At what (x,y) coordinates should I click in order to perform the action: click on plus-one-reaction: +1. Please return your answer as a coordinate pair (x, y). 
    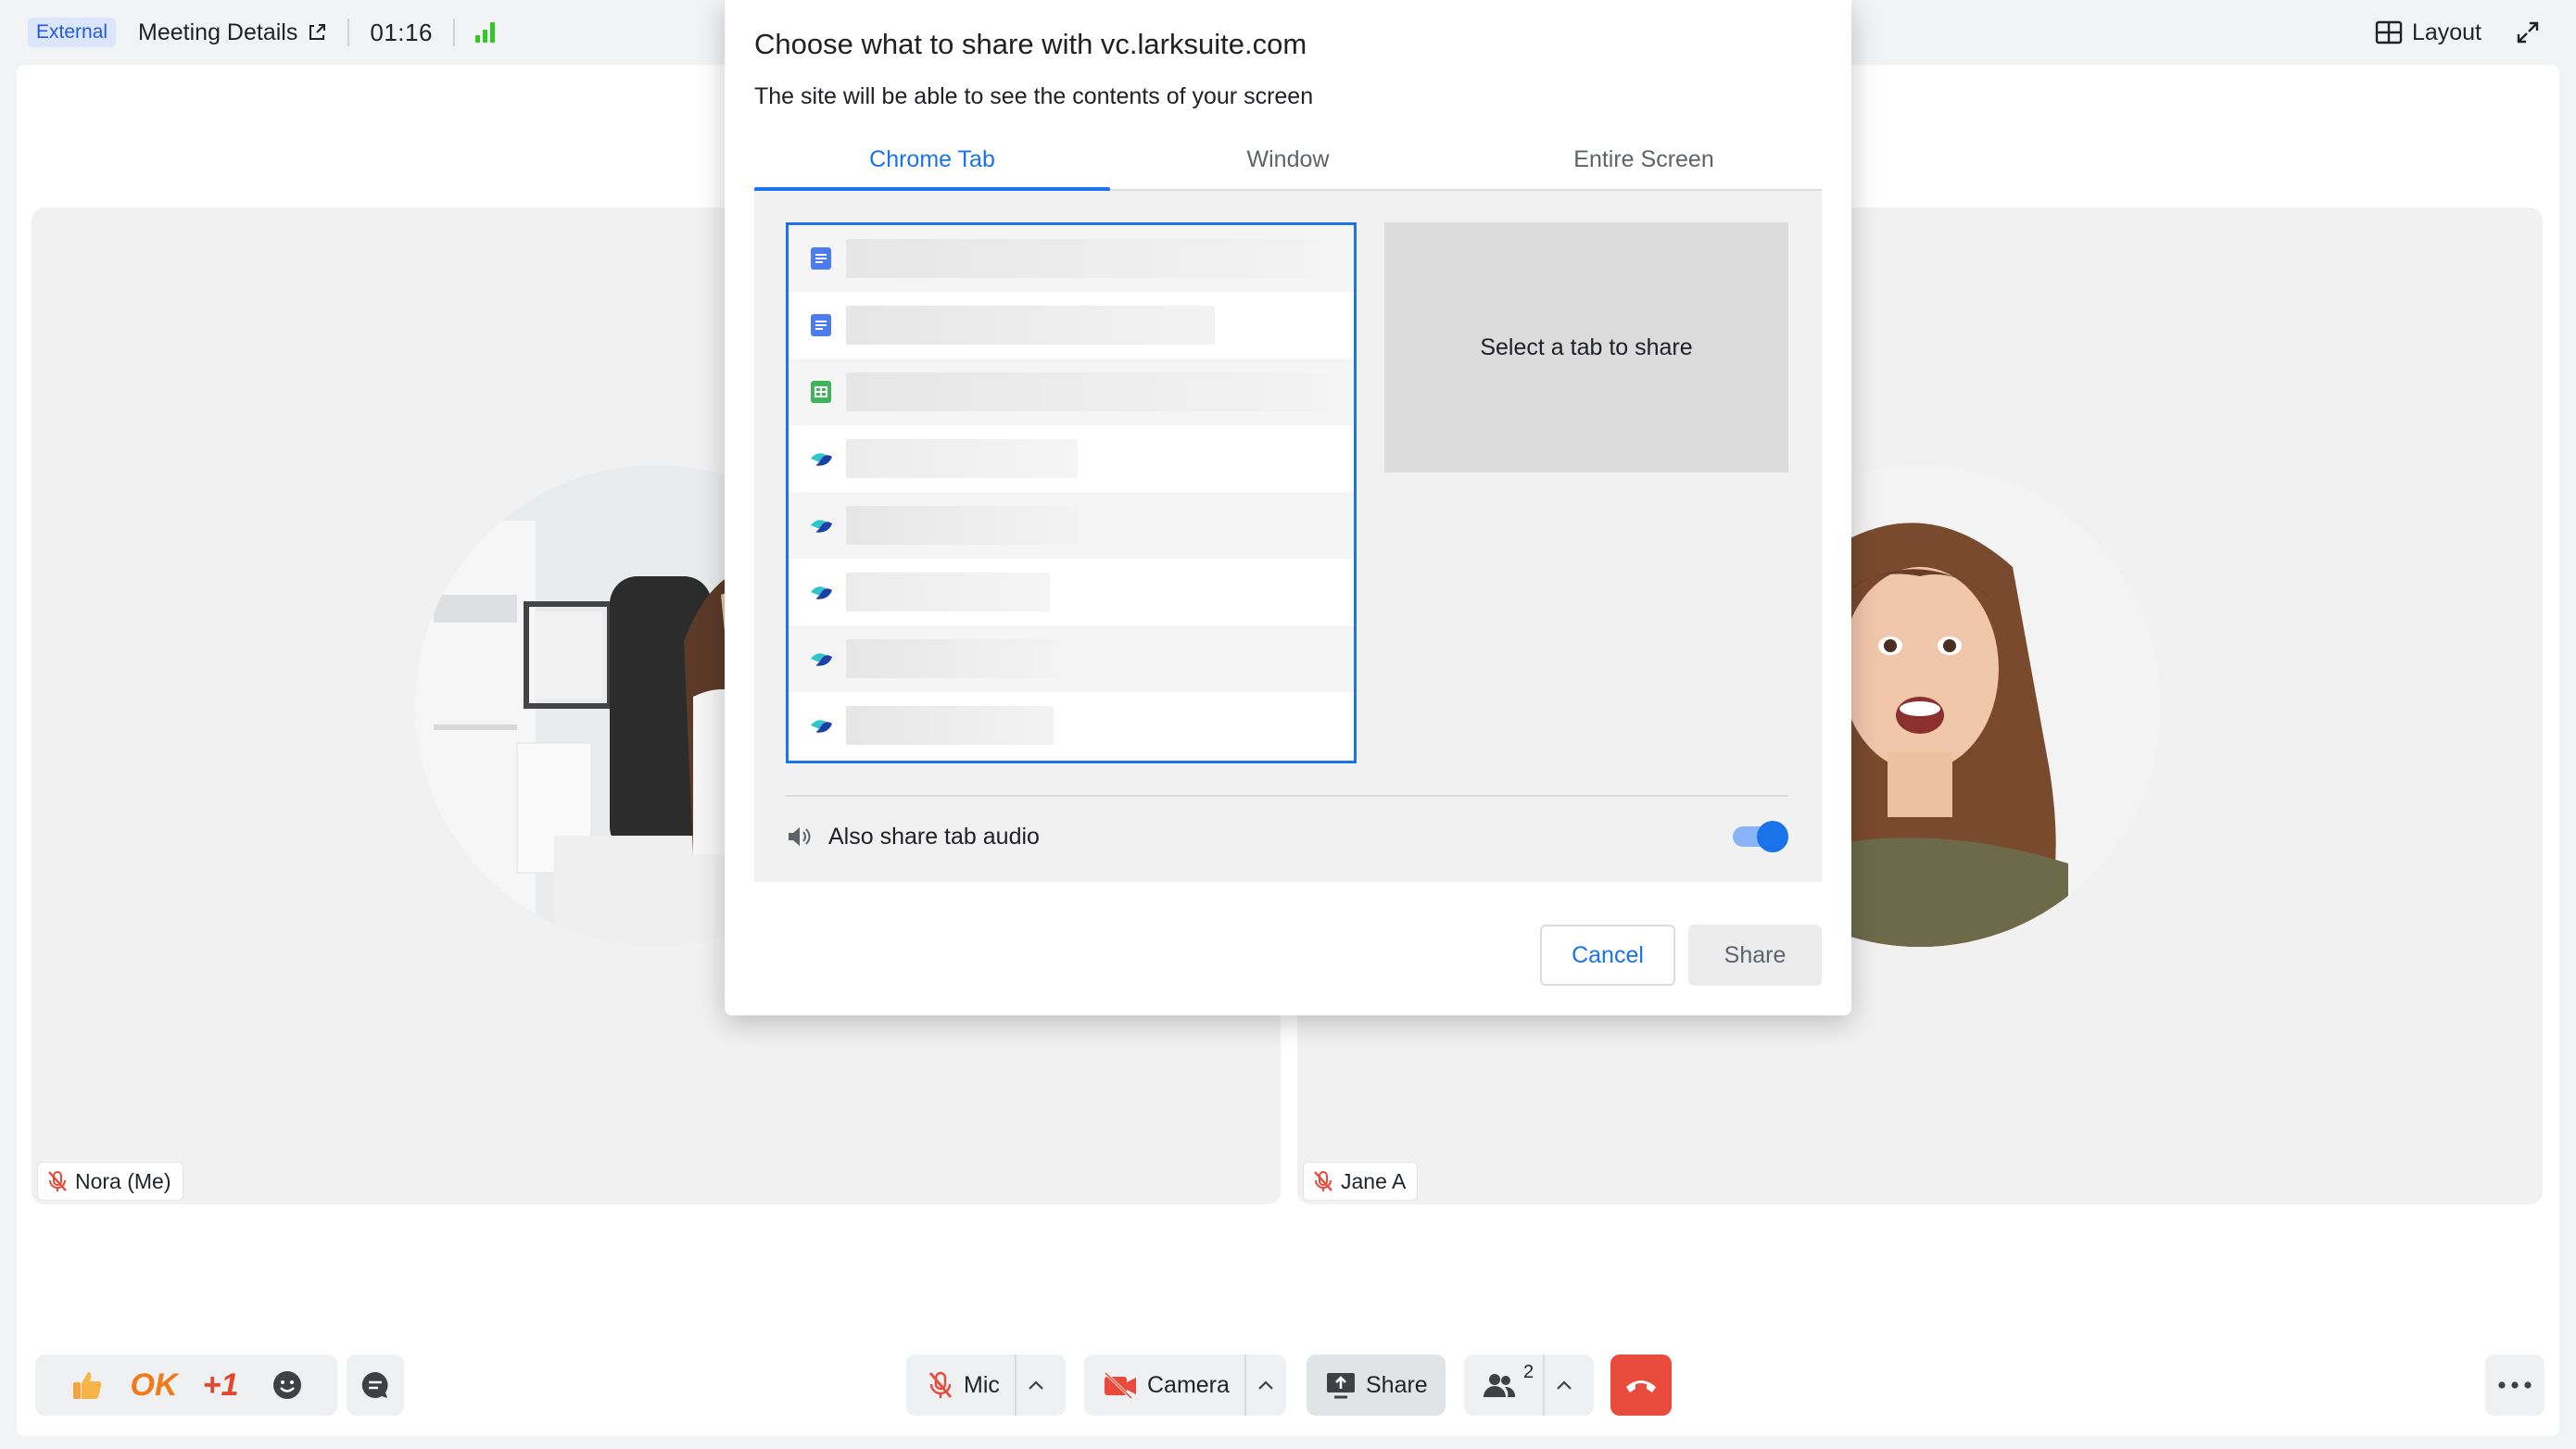
    Looking at the image, I should click on (221, 1385).